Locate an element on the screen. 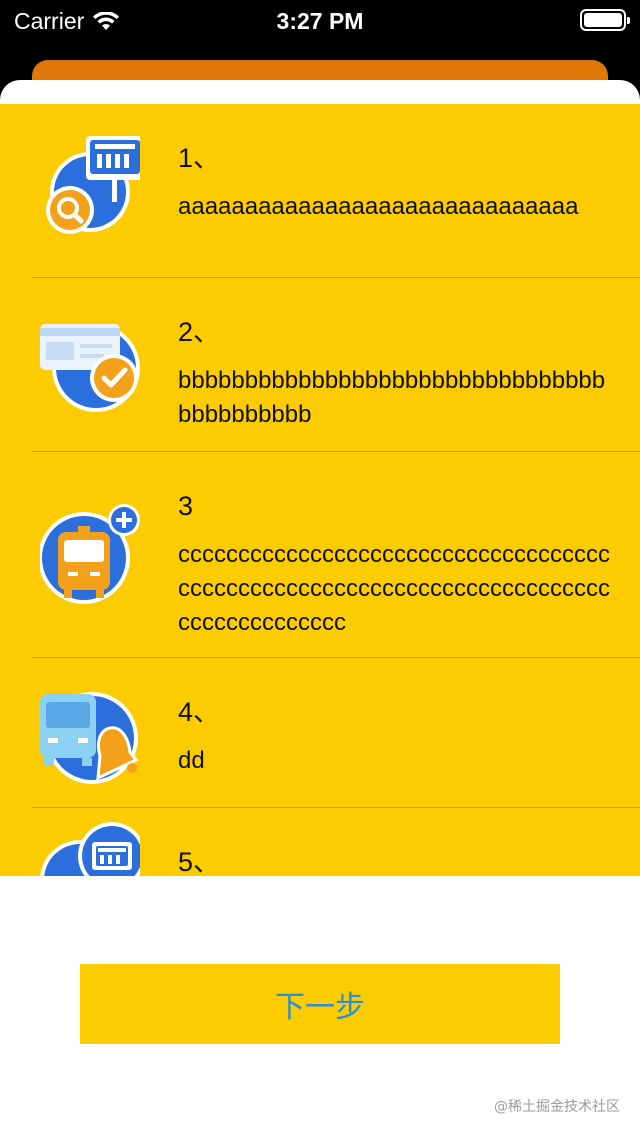  list-item: 4、 dd is located at coordinates (336, 733).